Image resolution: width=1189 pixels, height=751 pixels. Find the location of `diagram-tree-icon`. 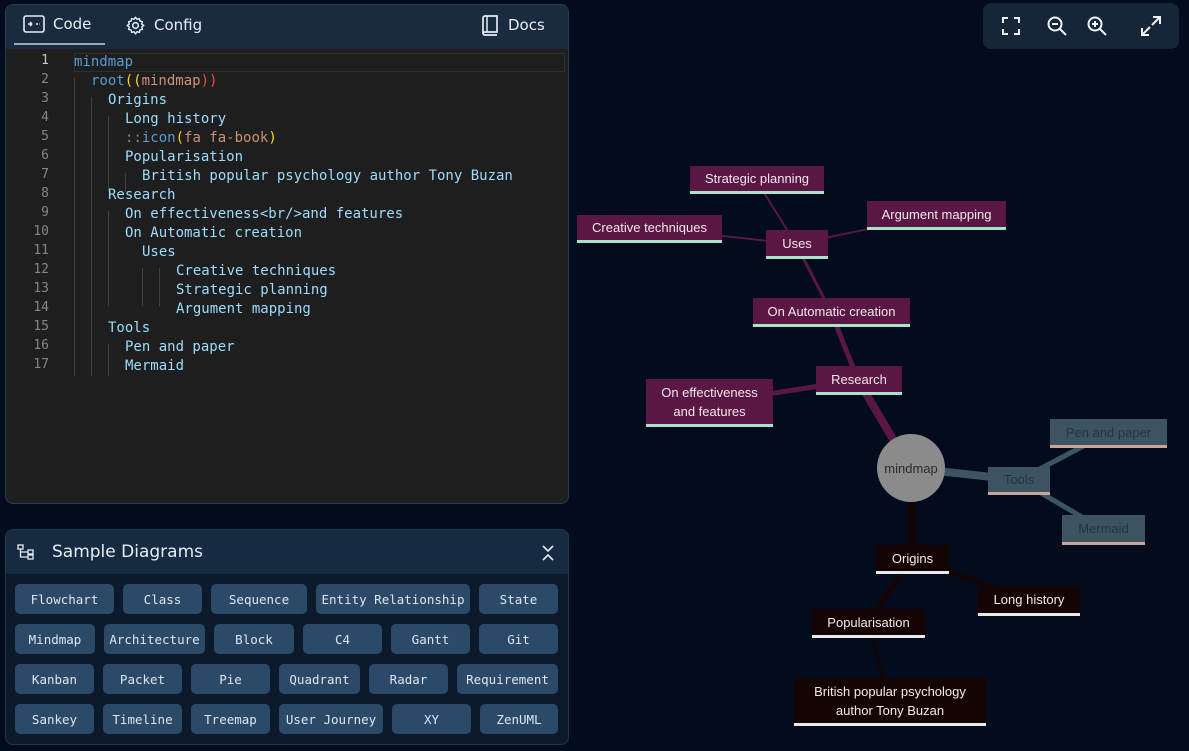

diagram-tree-icon is located at coordinates (25, 554).